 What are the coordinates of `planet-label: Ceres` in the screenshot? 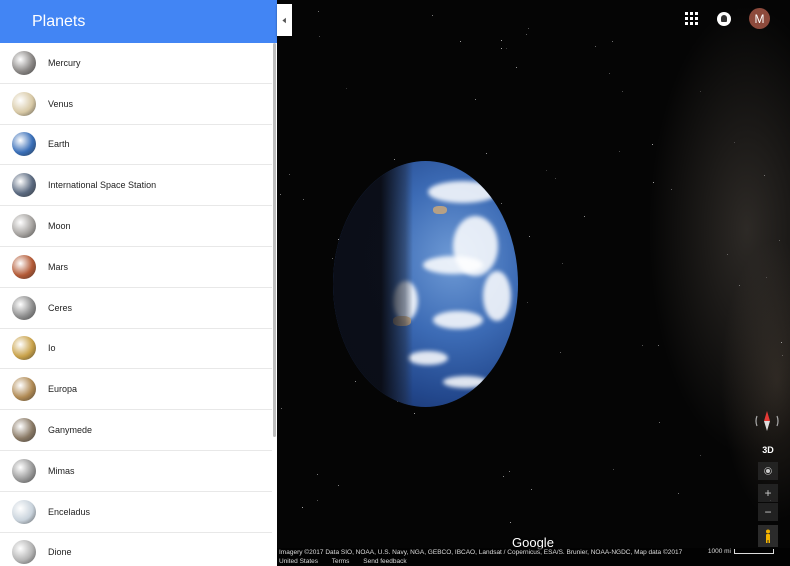 It's located at (60, 307).